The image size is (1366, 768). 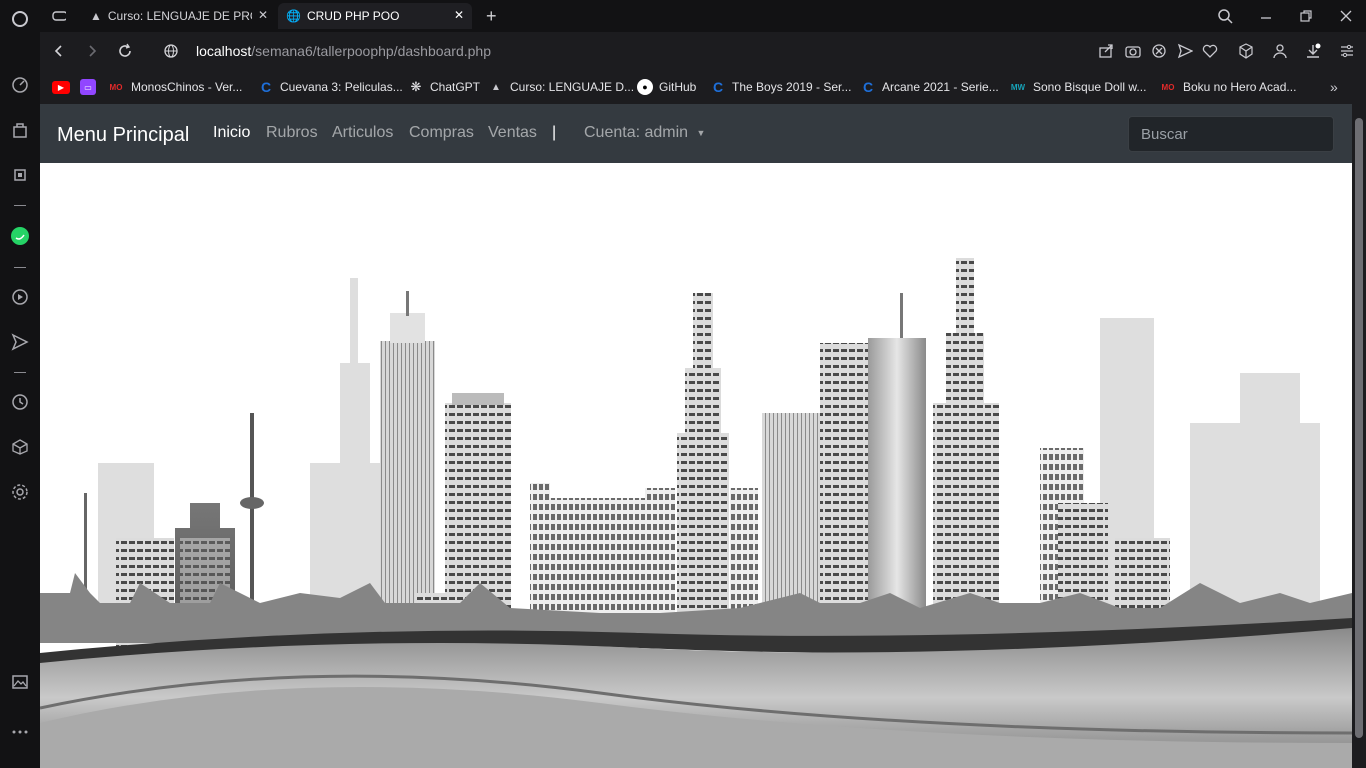 I want to click on snapshot-icon, so click(x=1133, y=51).